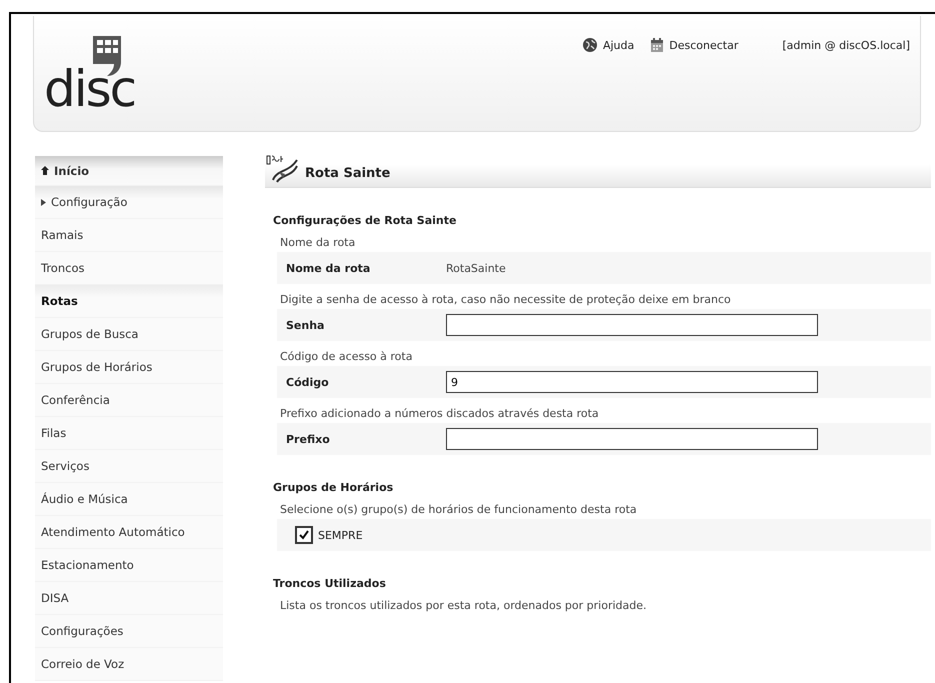 The width and height of the screenshot is (935, 683). What do you see at coordinates (618, 45) in the screenshot?
I see `help-link: Ajuda` at bounding box center [618, 45].